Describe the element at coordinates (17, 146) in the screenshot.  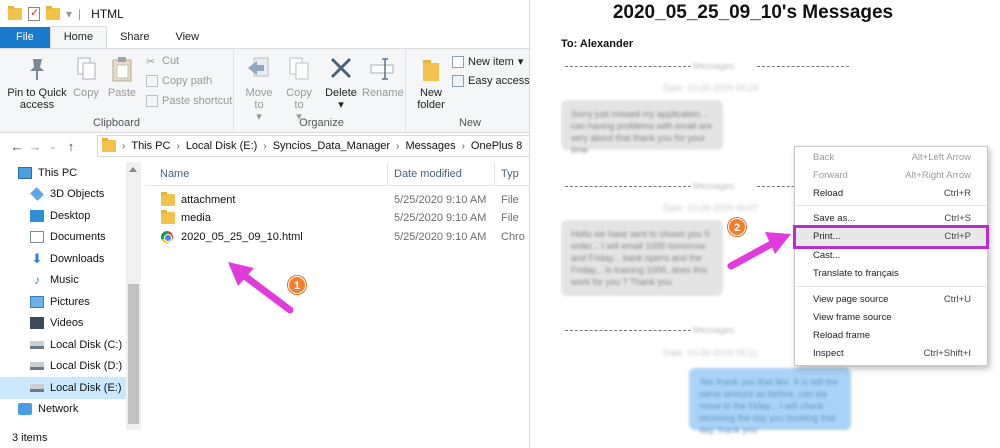
I see `back-arrow-icon: ←` at that location.